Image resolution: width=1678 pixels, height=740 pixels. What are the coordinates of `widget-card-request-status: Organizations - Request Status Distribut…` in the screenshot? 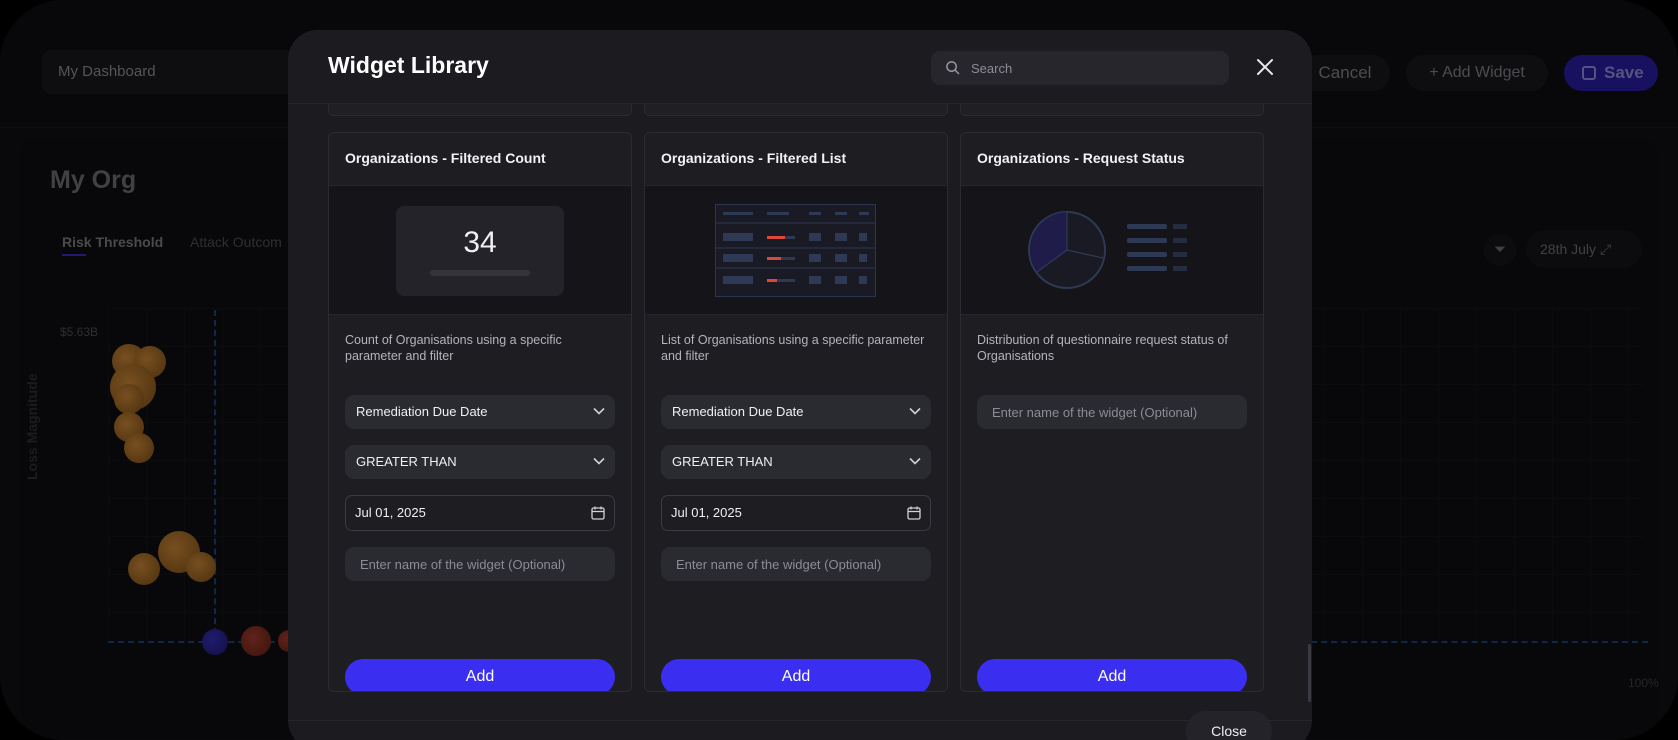 It's located at (1112, 412).